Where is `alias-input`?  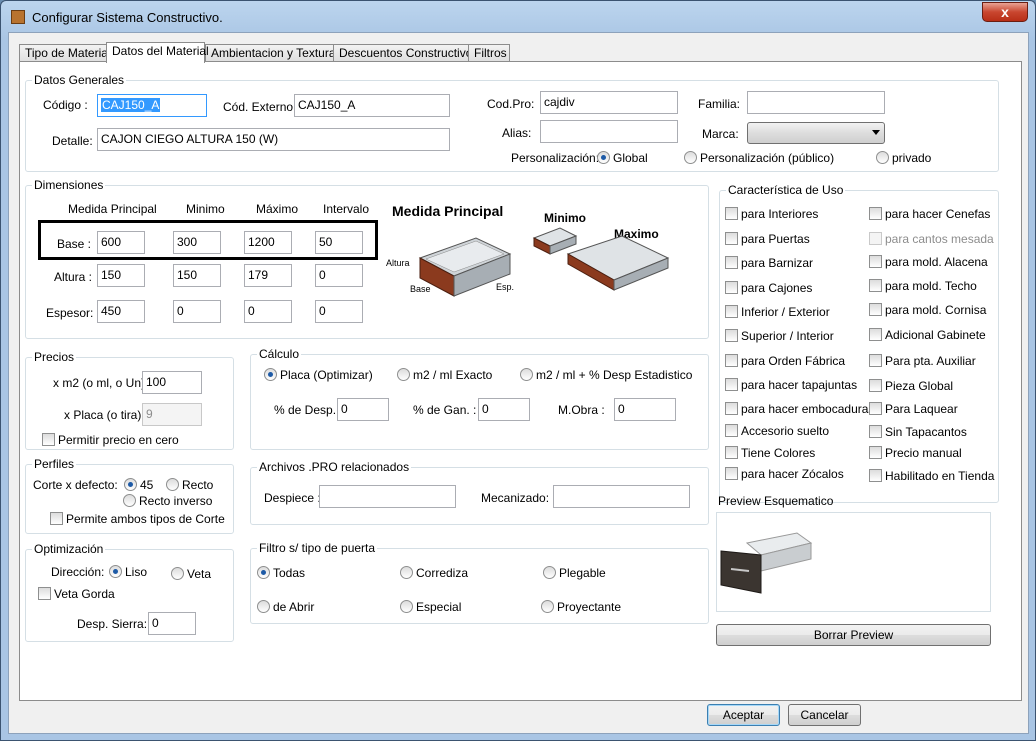
alias-input is located at coordinates (609, 131).